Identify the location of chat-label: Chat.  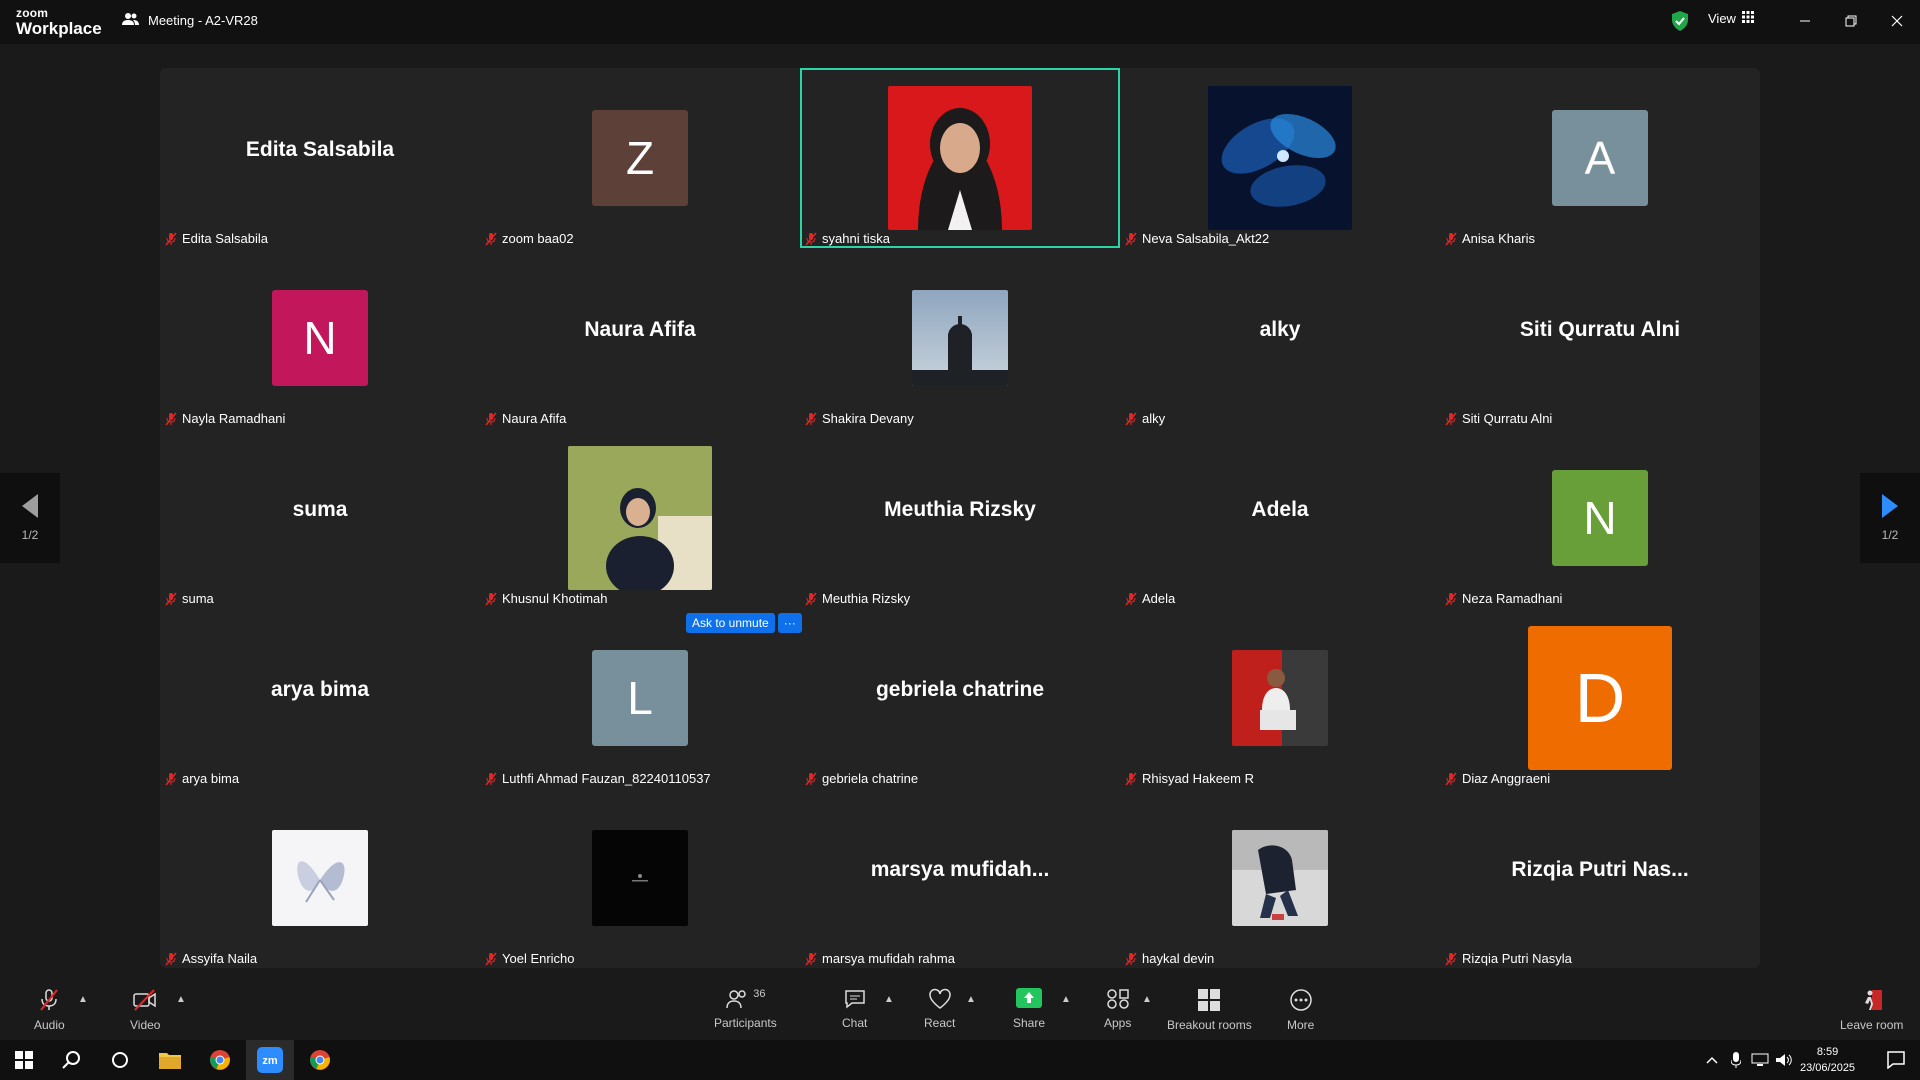
(855, 1023).